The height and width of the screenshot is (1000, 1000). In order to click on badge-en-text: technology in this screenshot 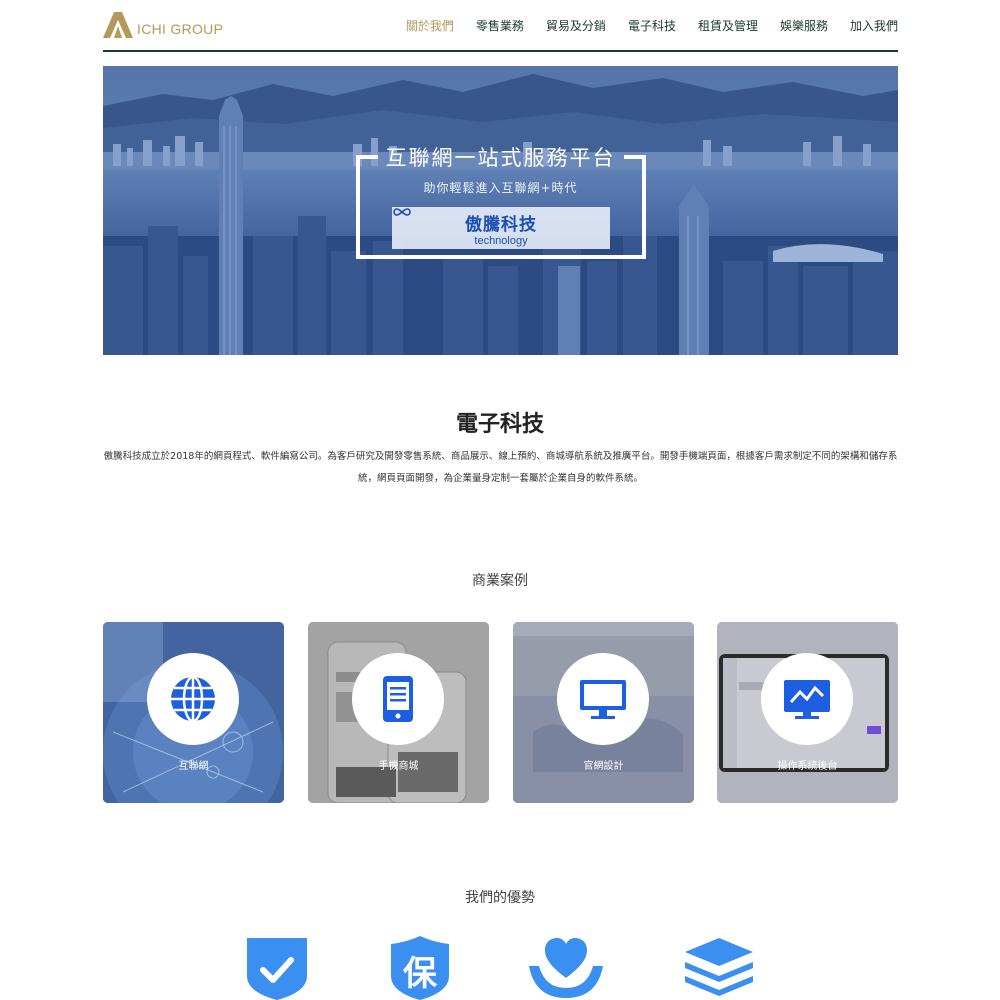, I will do `click(501, 241)`.